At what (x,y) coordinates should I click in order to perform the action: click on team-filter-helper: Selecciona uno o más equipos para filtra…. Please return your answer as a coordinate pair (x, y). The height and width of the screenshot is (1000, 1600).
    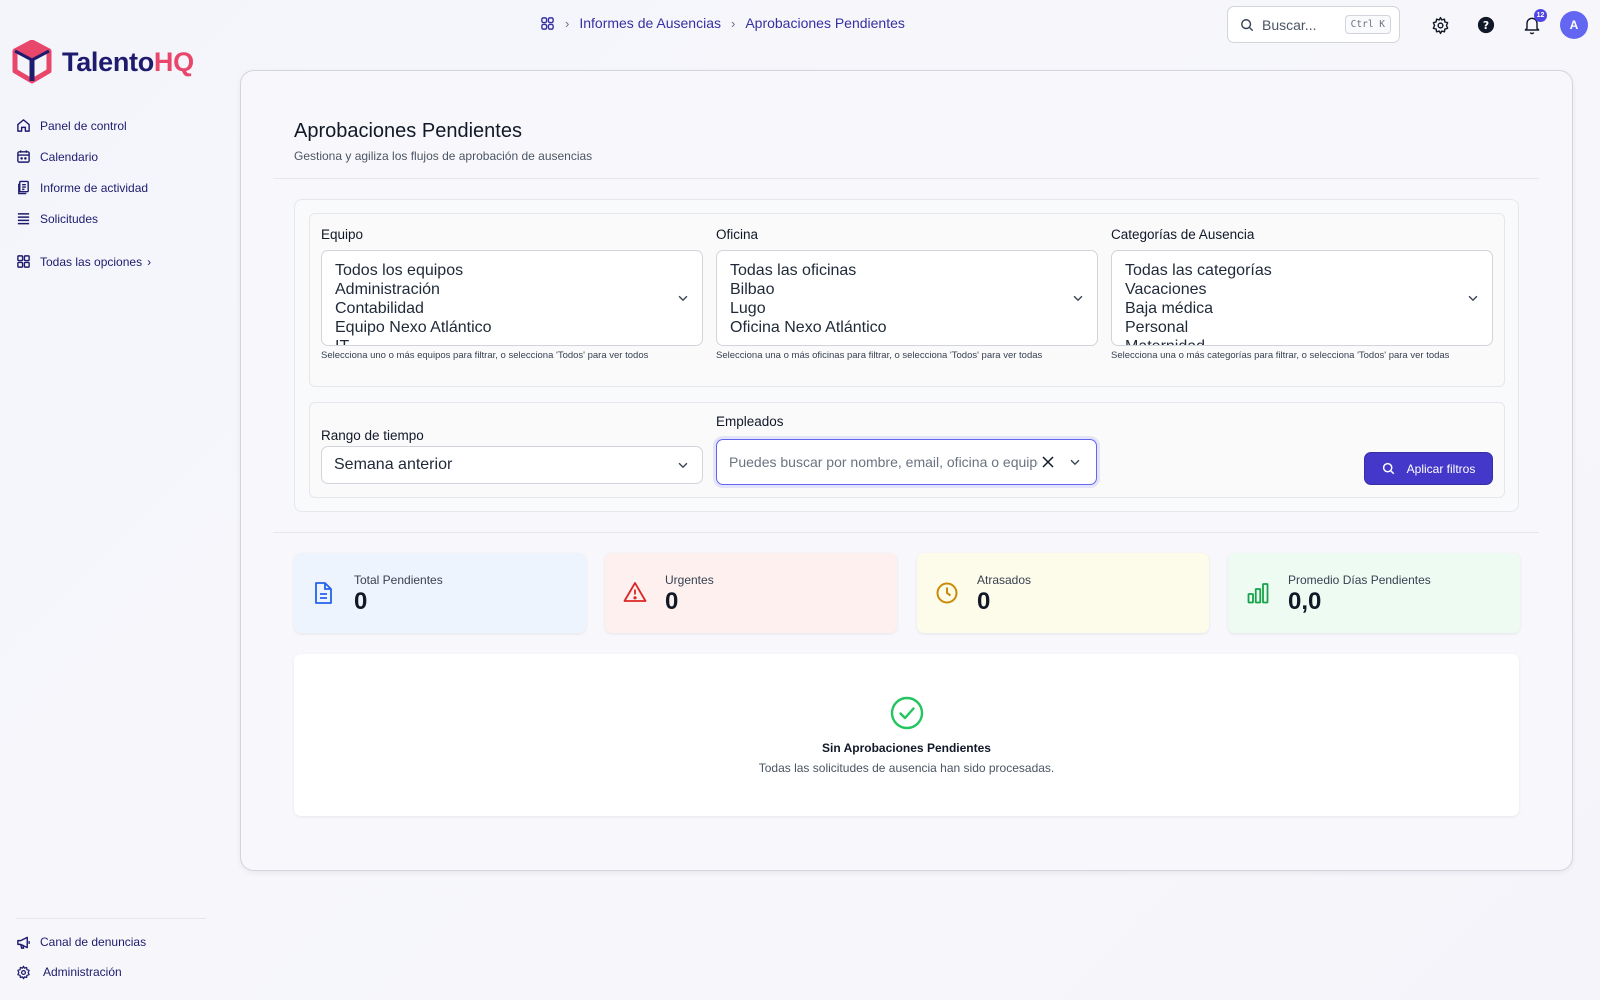
    Looking at the image, I should click on (485, 355).